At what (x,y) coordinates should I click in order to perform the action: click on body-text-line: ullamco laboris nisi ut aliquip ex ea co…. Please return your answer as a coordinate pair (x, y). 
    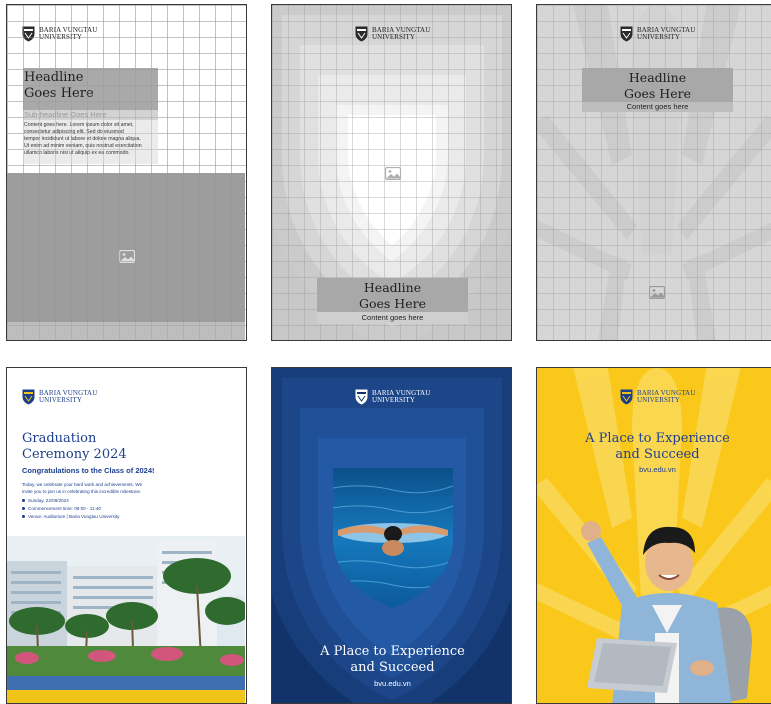
    Looking at the image, I should click on (77, 153).